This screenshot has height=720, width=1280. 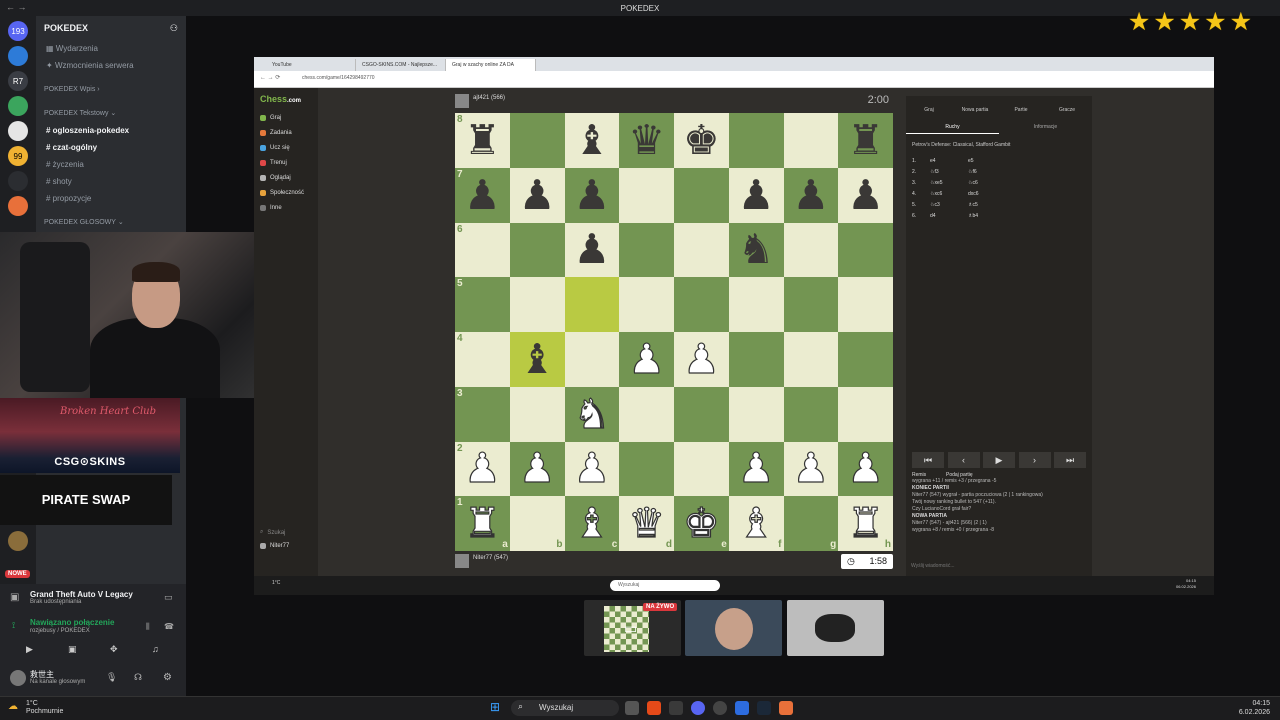 I want to click on black-knight-icon: ♞, so click(x=756, y=249).